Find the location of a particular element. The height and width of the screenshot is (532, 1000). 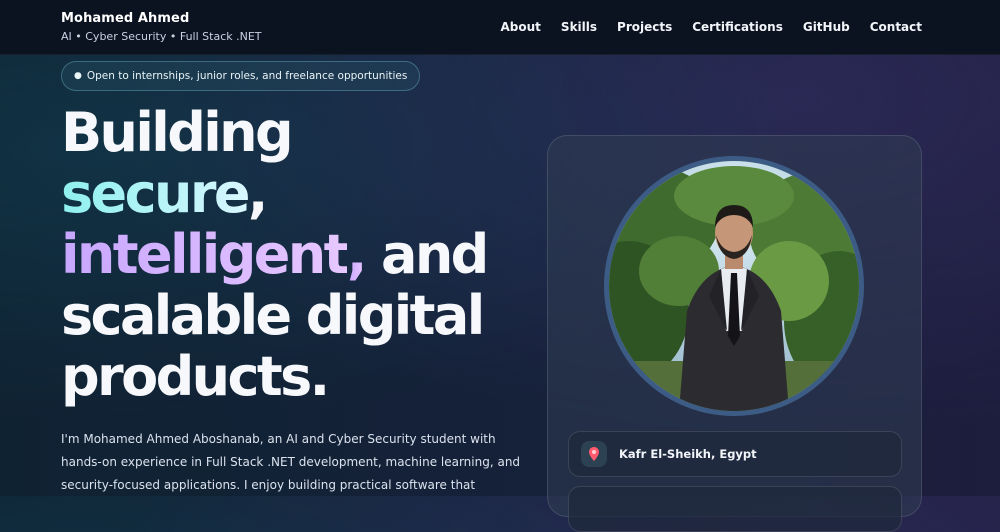

hero-line-5: products. is located at coordinates (195, 376).